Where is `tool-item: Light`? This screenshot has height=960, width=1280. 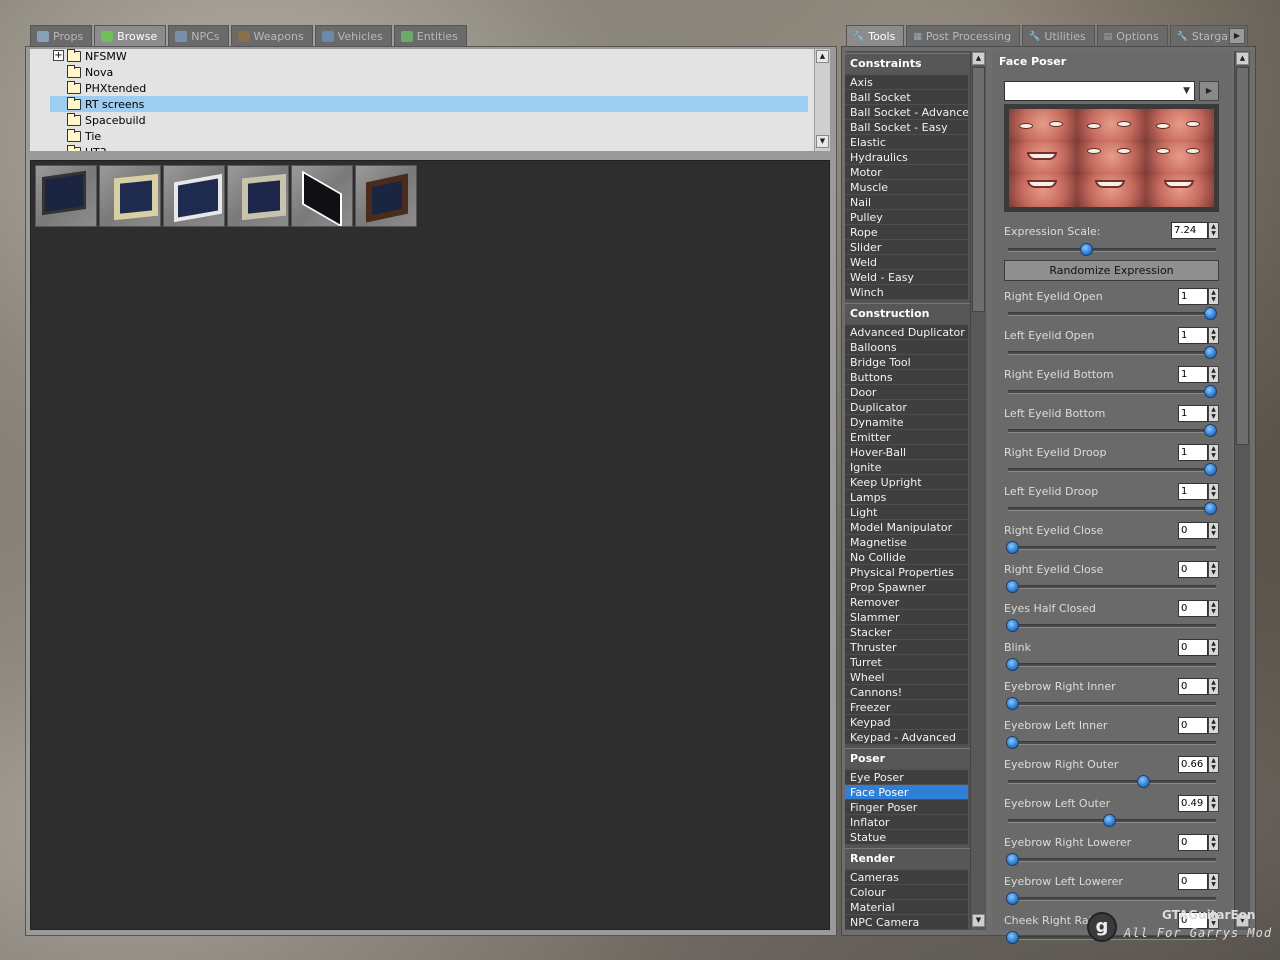
tool-item: Light is located at coordinates (906, 512).